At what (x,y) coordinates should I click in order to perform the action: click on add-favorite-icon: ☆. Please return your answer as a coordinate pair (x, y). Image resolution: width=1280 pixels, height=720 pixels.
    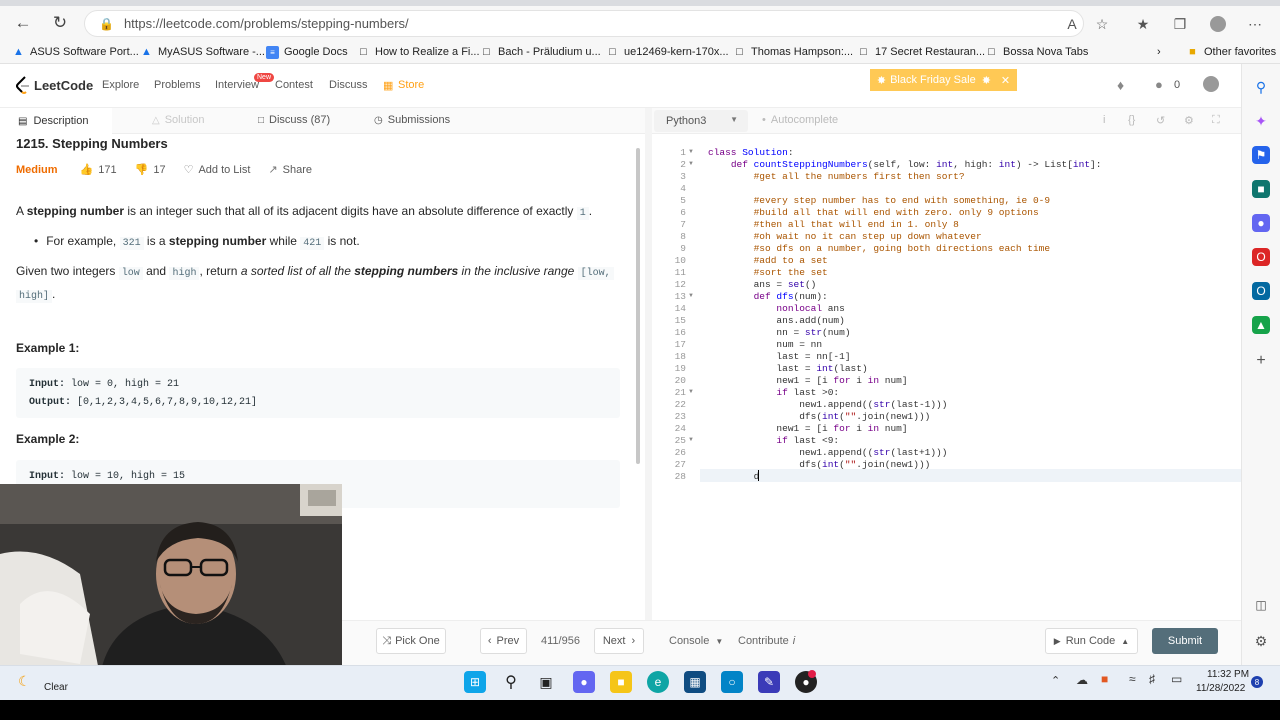
    Looking at the image, I should click on (1102, 24).